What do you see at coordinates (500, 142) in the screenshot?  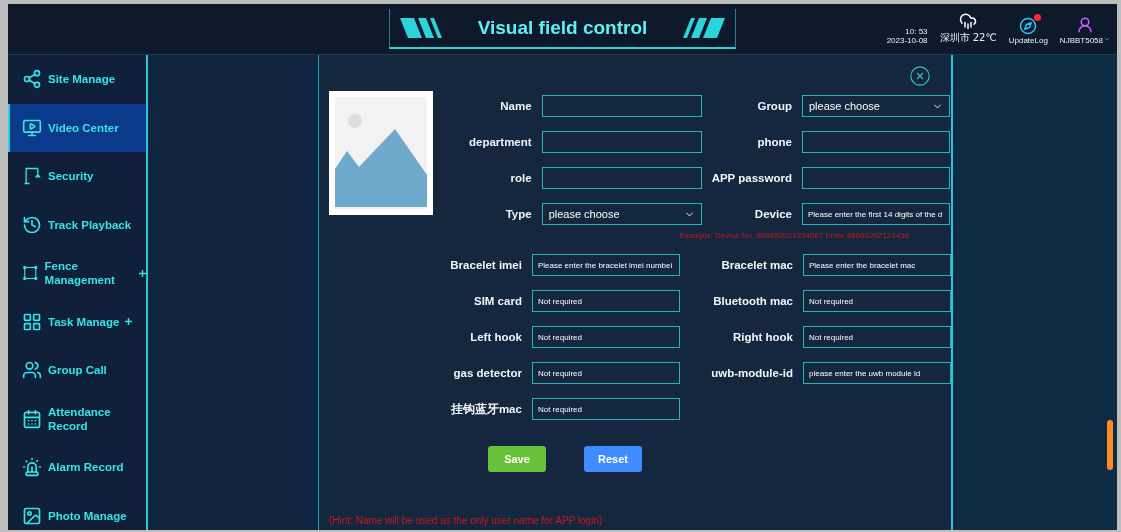 I see `field-label: department` at bounding box center [500, 142].